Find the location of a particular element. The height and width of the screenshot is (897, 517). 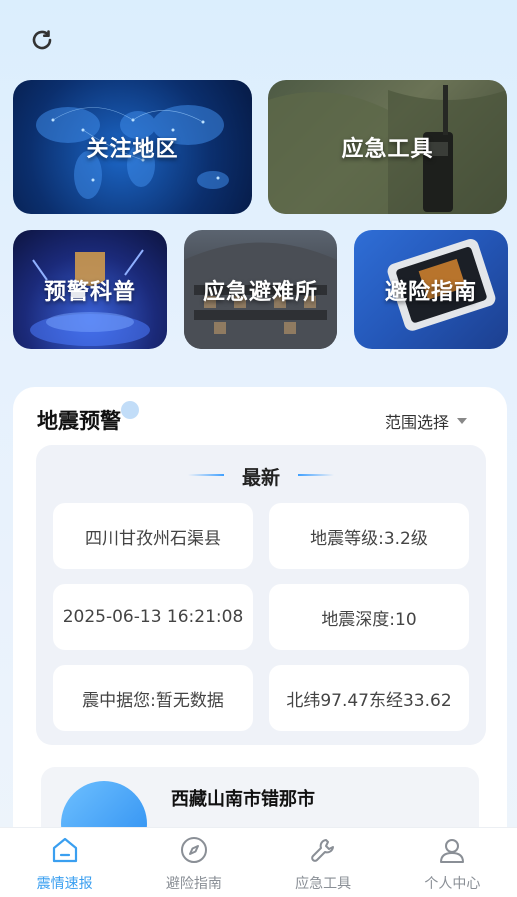

refresh-icon is located at coordinates (42, 40).